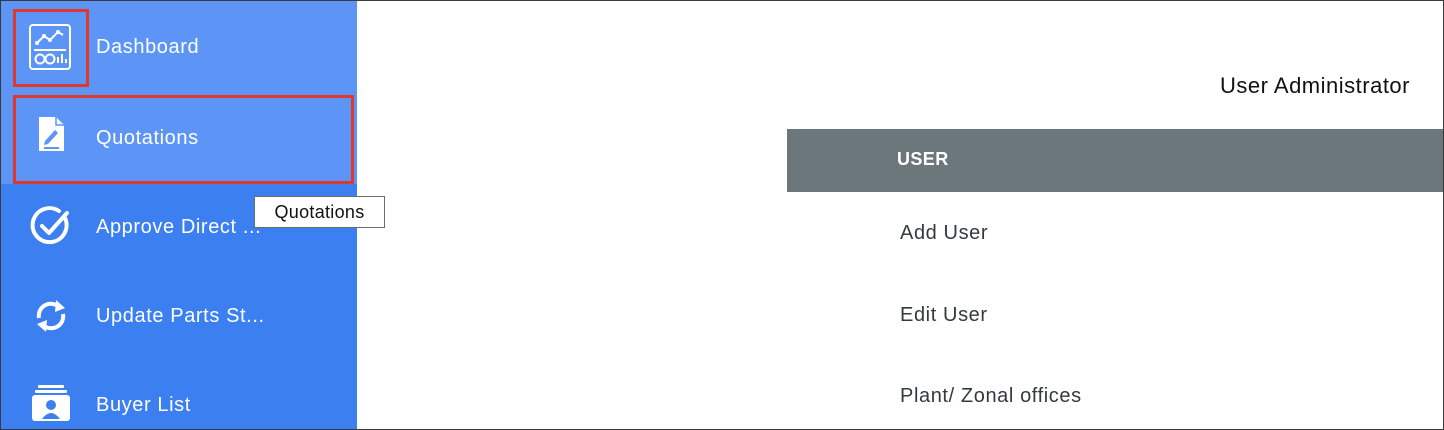  I want to click on sidebar-item-label: Buyer List, so click(143, 405).